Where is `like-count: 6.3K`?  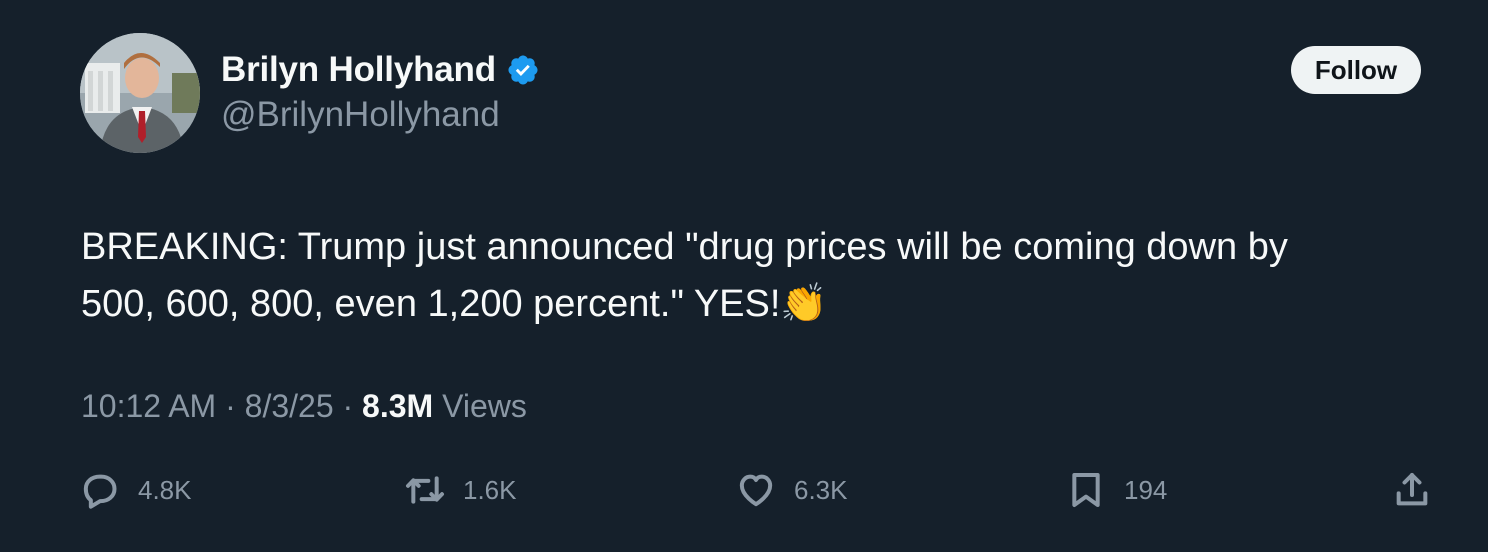 like-count: 6.3K is located at coordinates (821, 489).